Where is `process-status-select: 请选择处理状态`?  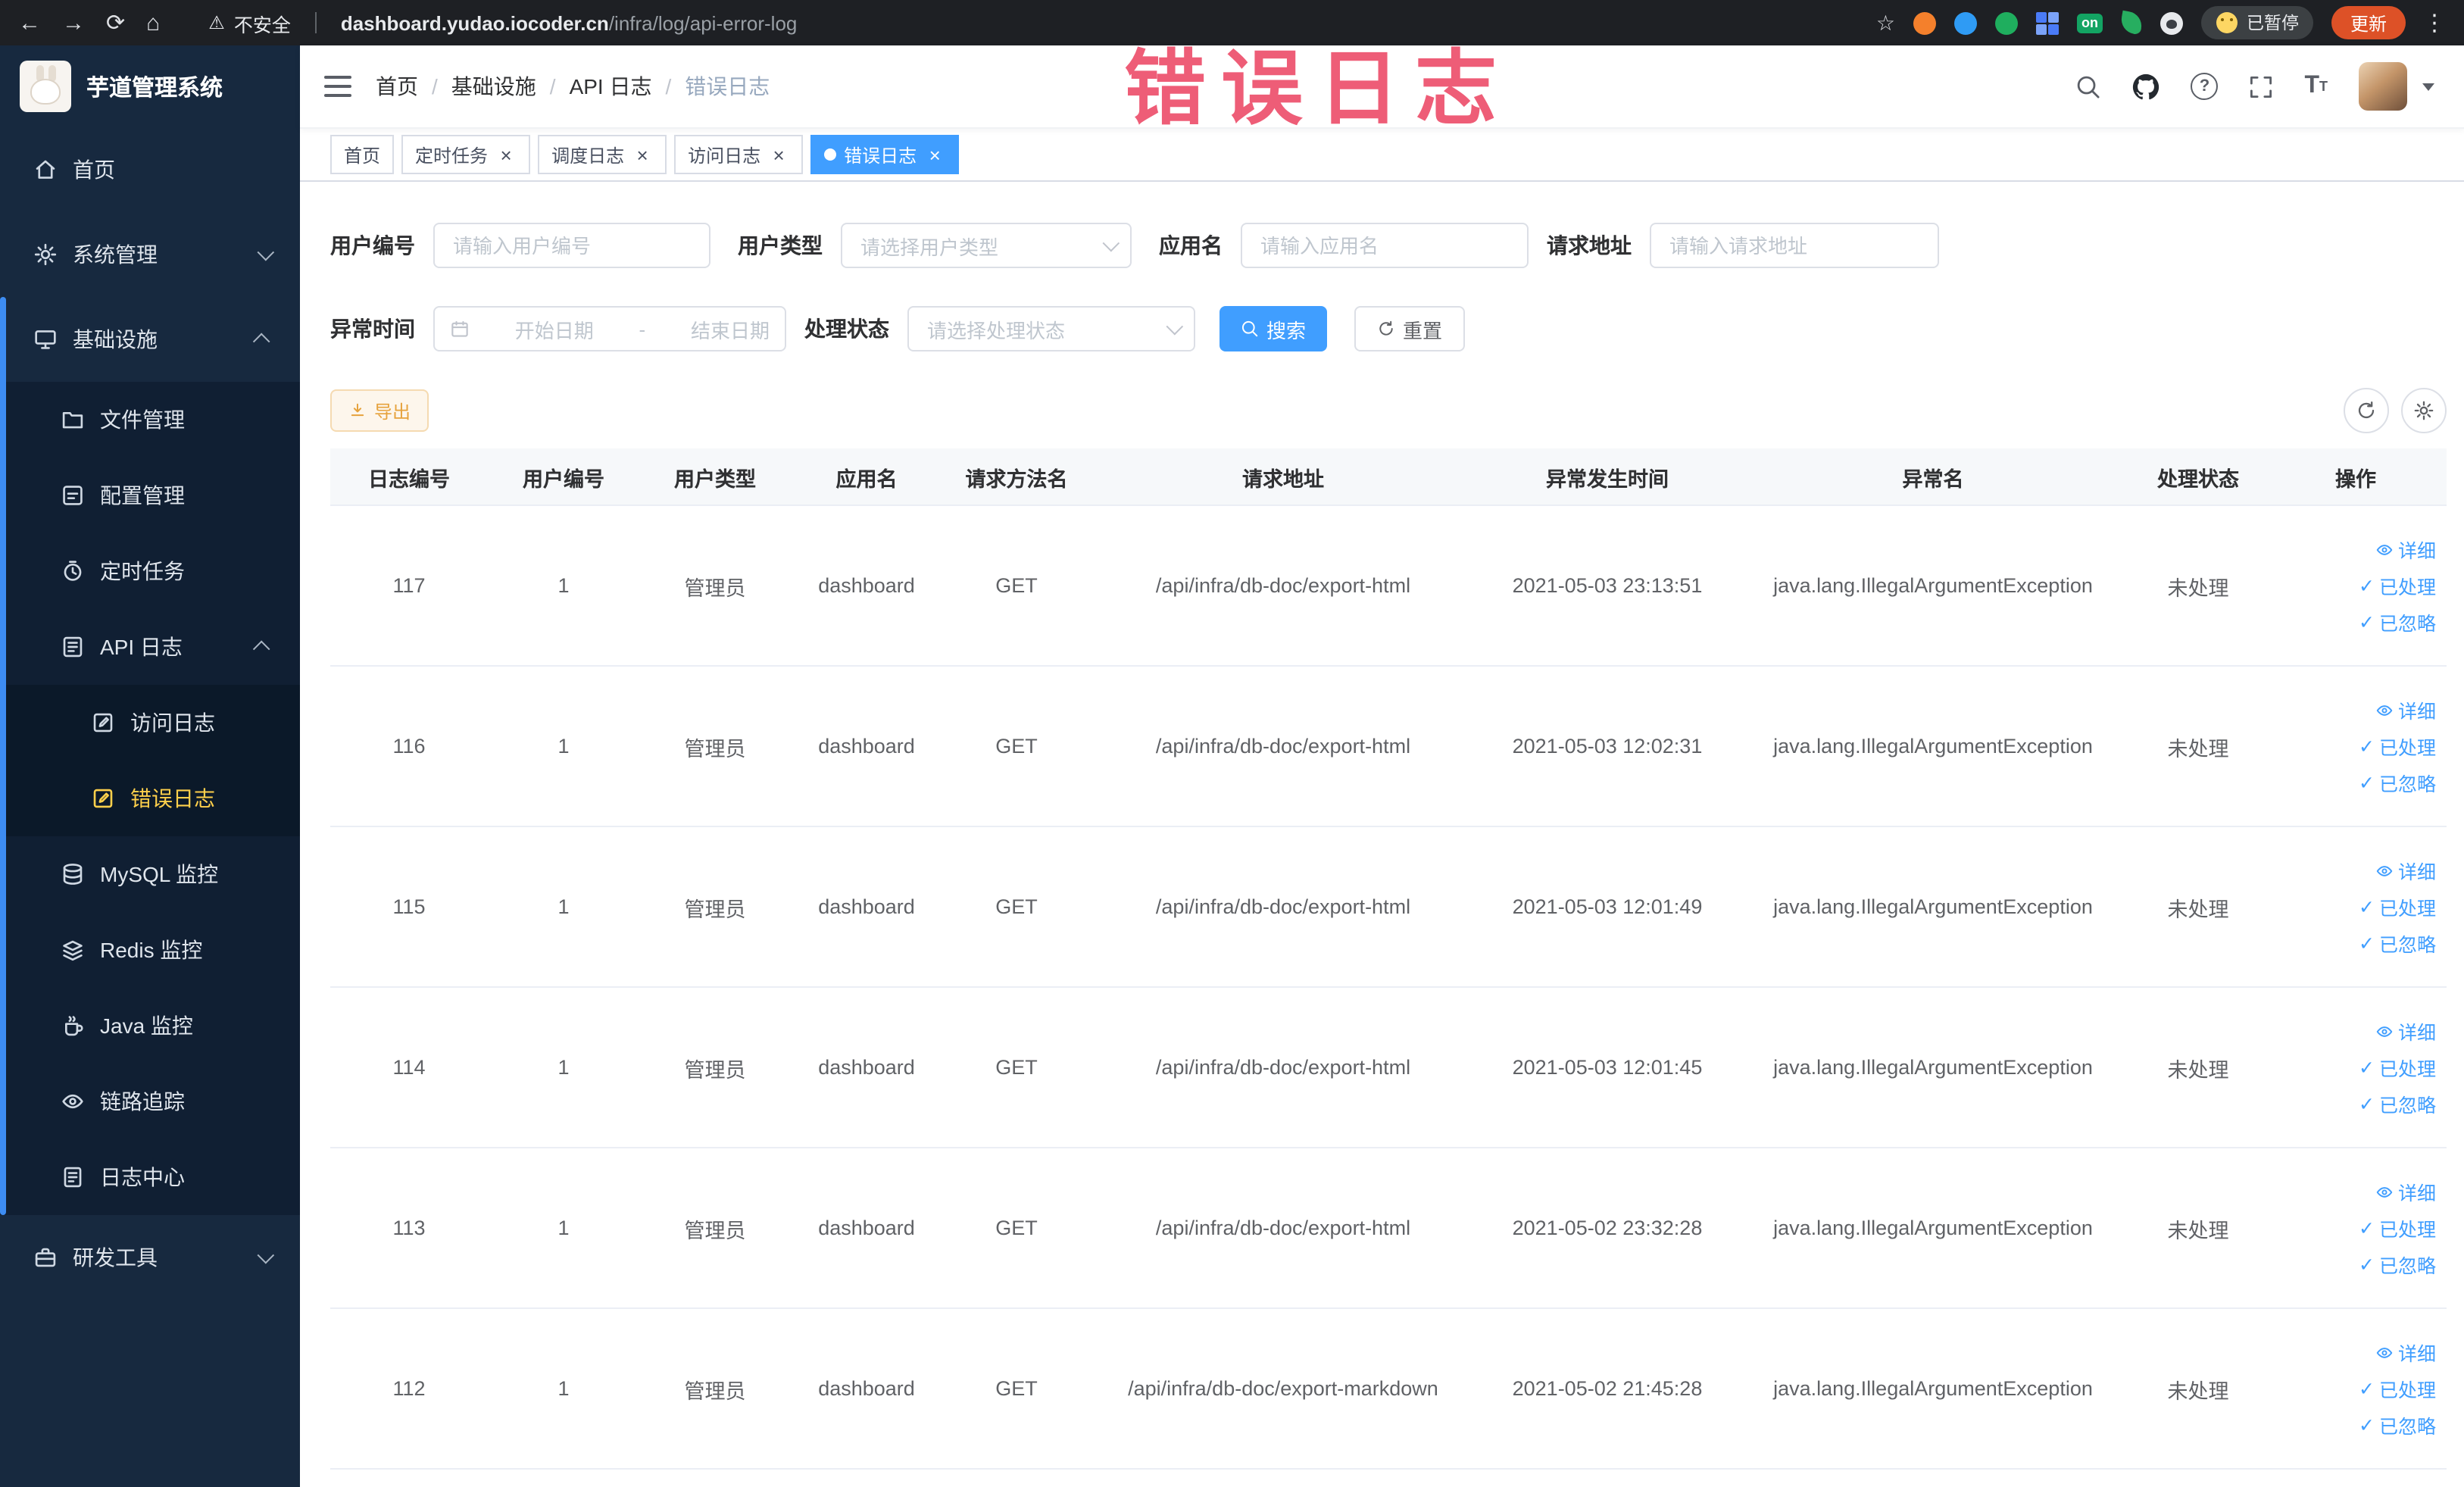
process-status-select: 请选择处理状态 is located at coordinates (1051, 328).